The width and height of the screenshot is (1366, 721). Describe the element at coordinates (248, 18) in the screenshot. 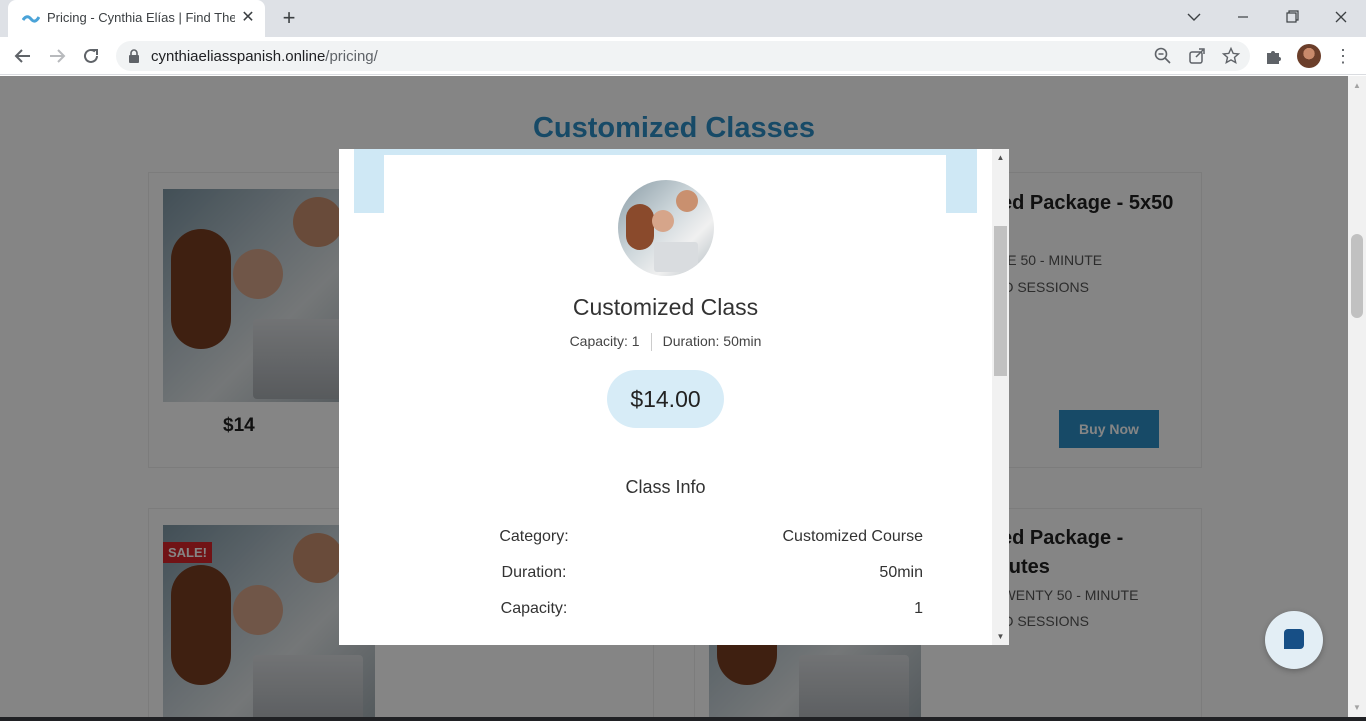

I see `close-icon: ✕` at that location.